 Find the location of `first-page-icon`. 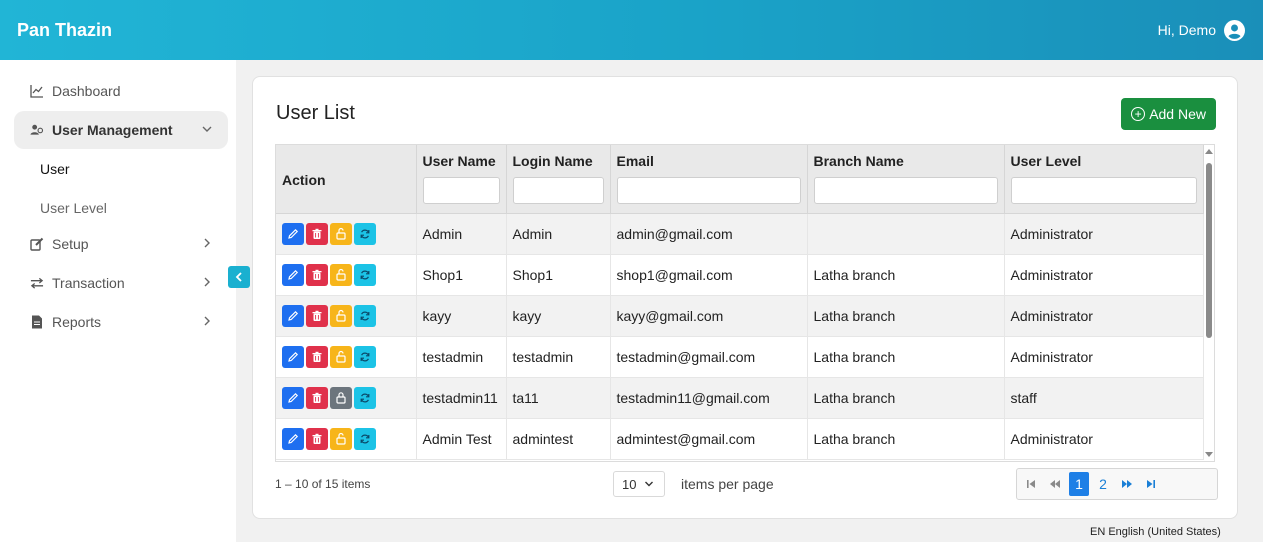

first-page-icon is located at coordinates (1031, 484).